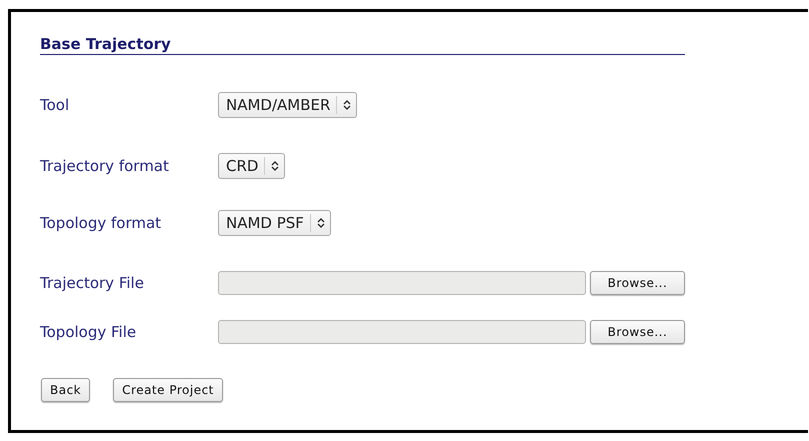 This screenshot has height=441, width=809. What do you see at coordinates (55, 105) in the screenshot?
I see `field-label: Tool` at bounding box center [55, 105].